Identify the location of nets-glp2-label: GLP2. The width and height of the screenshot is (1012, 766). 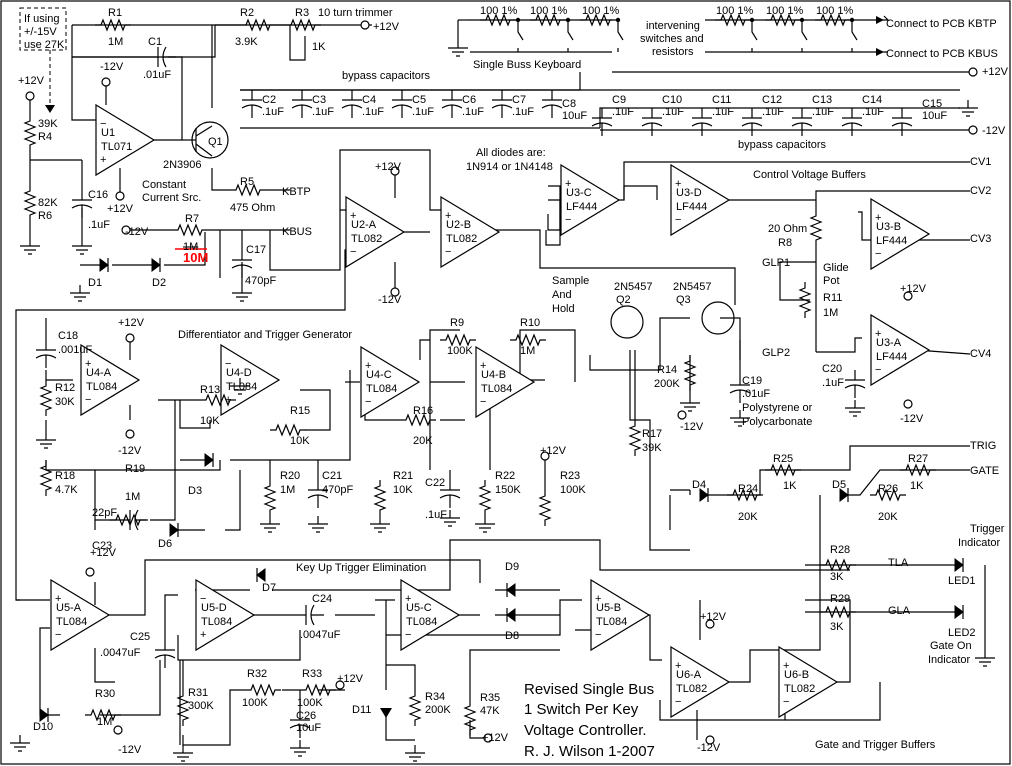
(776, 353).